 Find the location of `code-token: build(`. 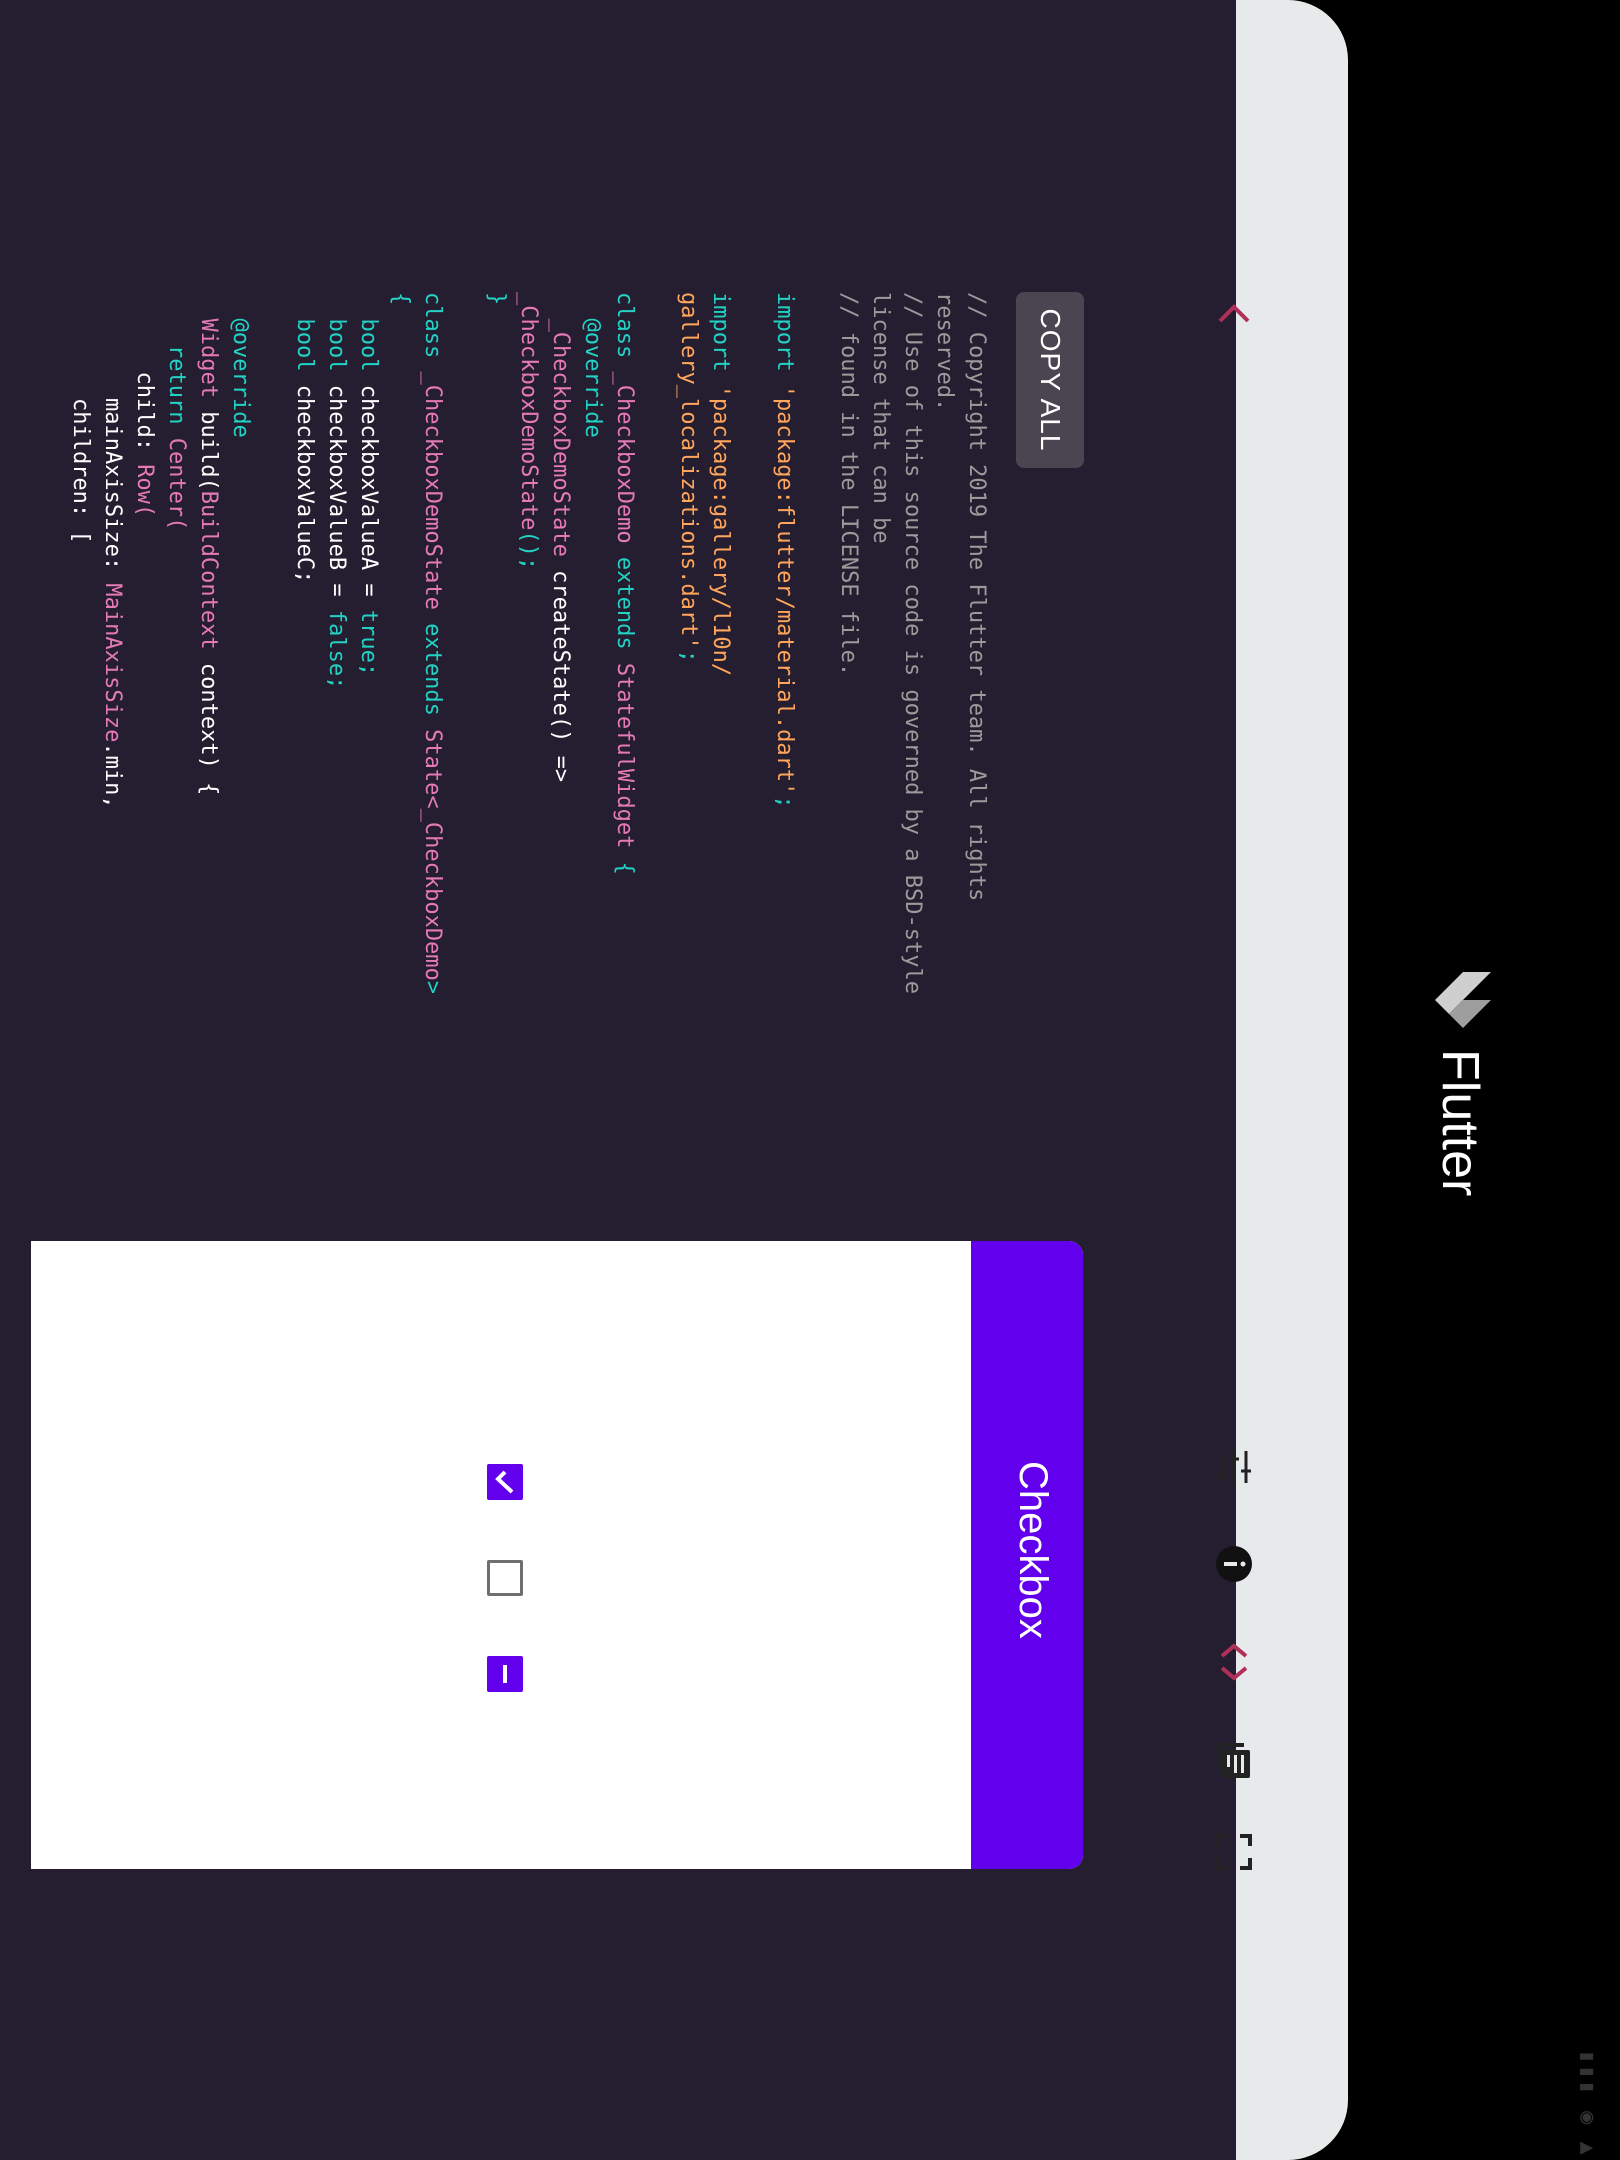

code-token: build( is located at coordinates (208, 451).